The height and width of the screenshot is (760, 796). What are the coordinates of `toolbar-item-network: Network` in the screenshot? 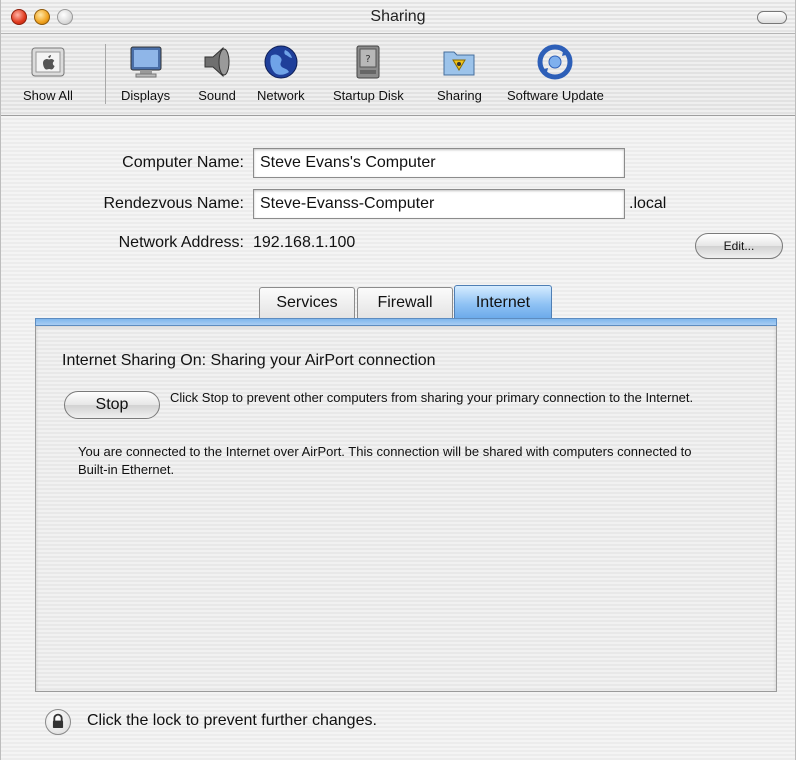 It's located at (281, 72).